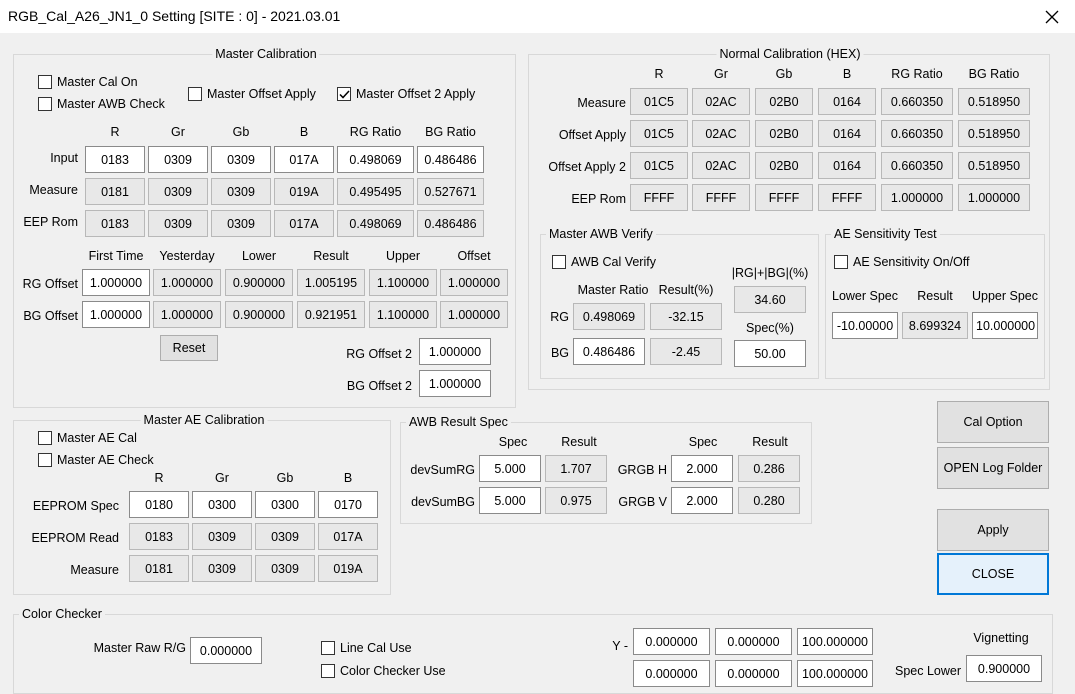  Describe the element at coordinates (187, 256) in the screenshot. I see `offset-col-header: Yesterday` at that location.